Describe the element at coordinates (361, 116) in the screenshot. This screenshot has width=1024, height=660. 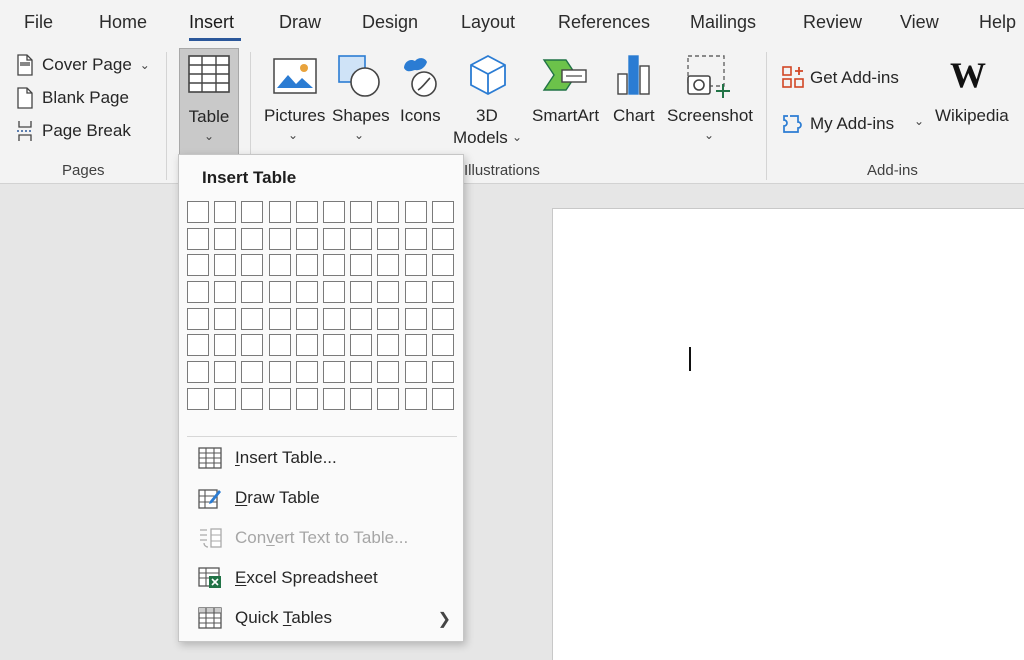
I see `shapes-button: Shapes` at that location.